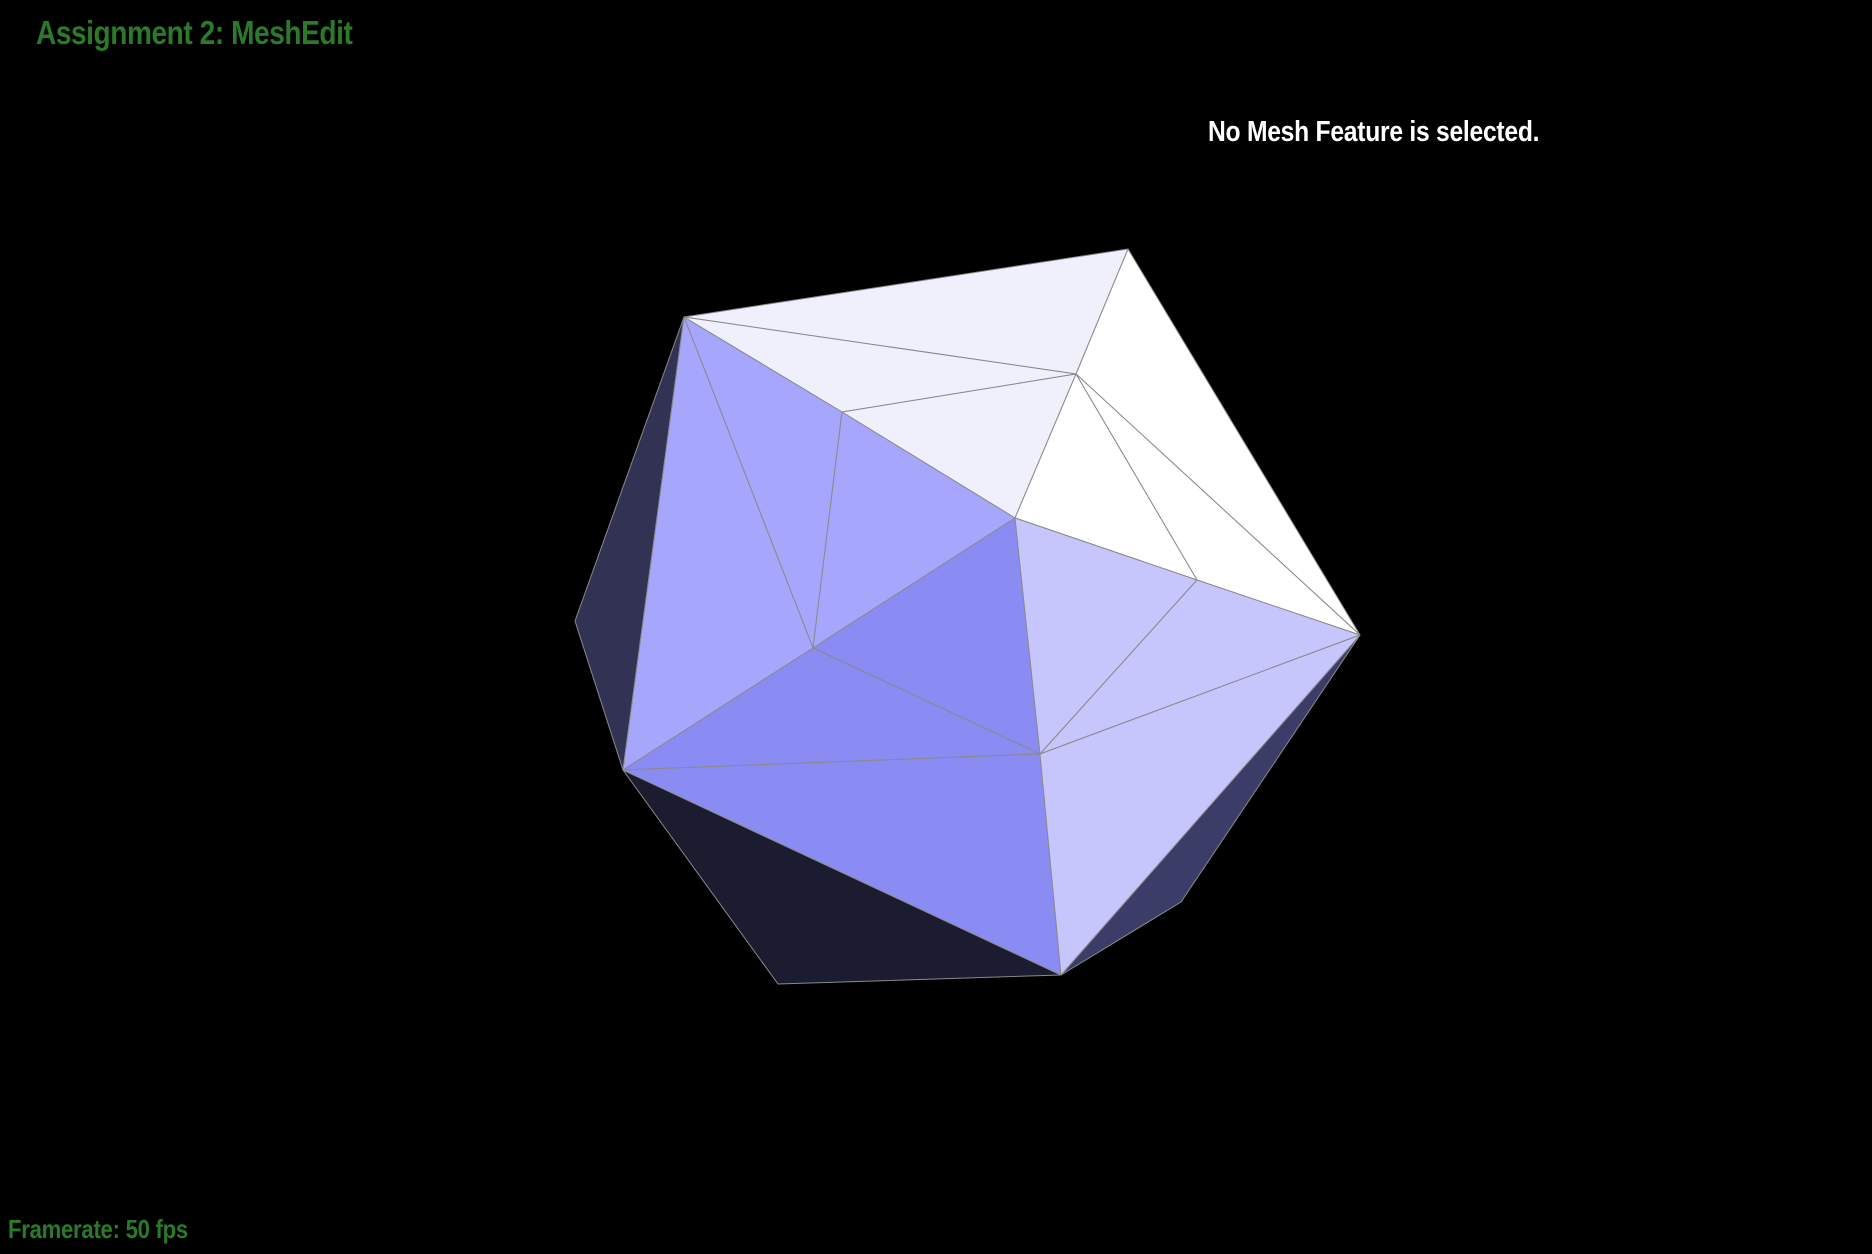 This screenshot has height=1254, width=1872. Describe the element at coordinates (98, 1229) in the screenshot. I see `framerate-readout: Framerate: 50 fps` at that location.